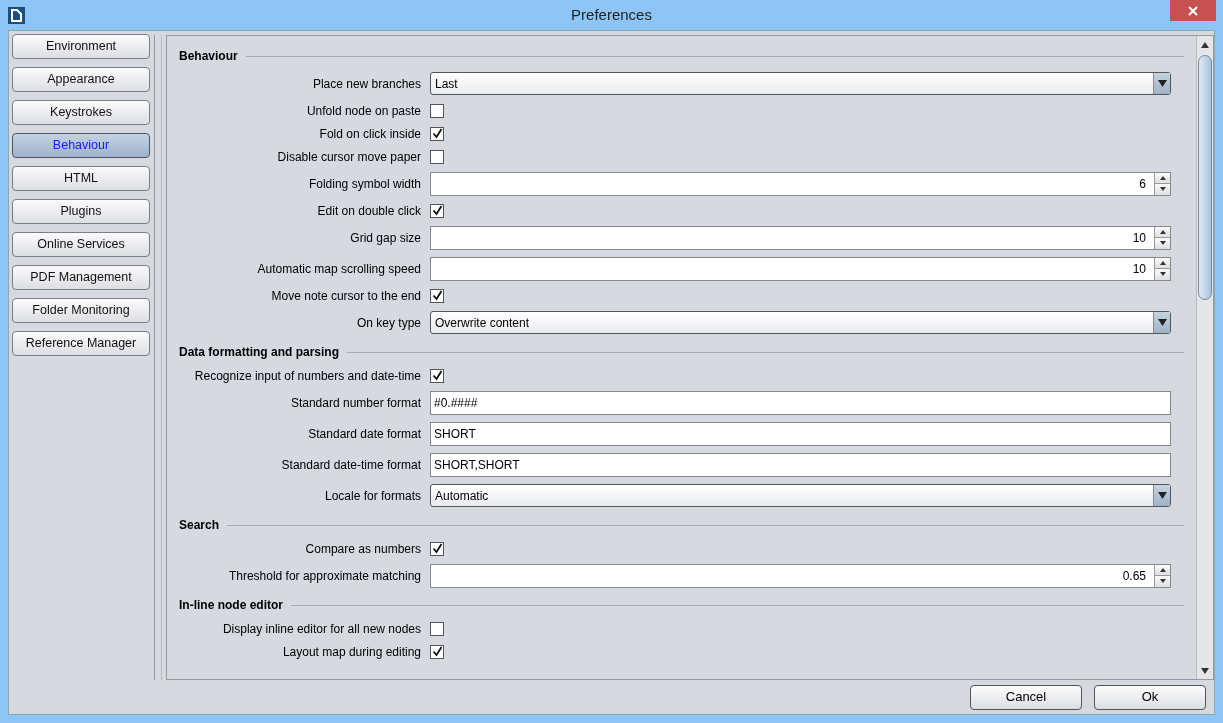 The height and width of the screenshot is (723, 1223). I want to click on app-logo-icon, so click(16, 15).